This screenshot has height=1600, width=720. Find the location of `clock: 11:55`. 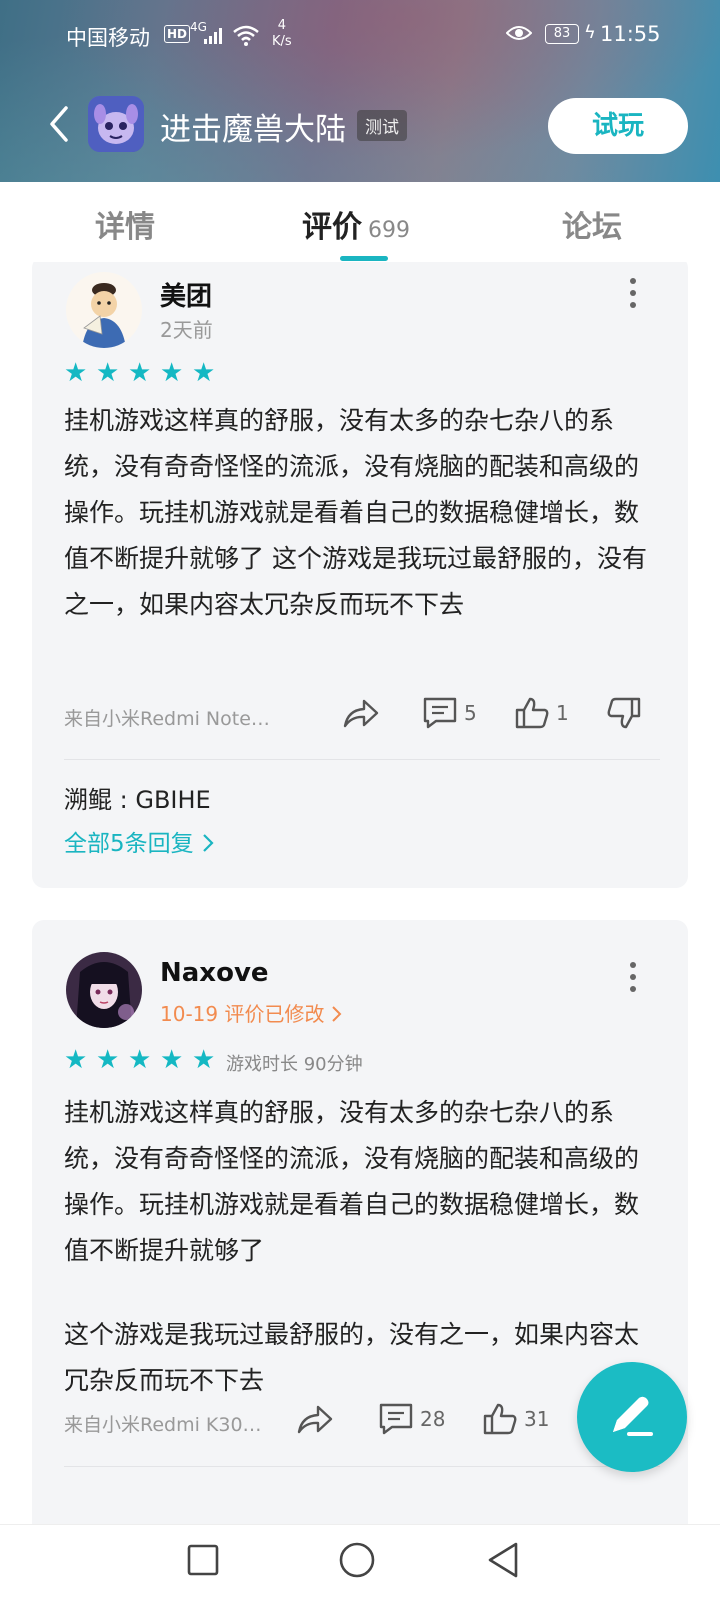

clock: 11:55 is located at coordinates (630, 34).